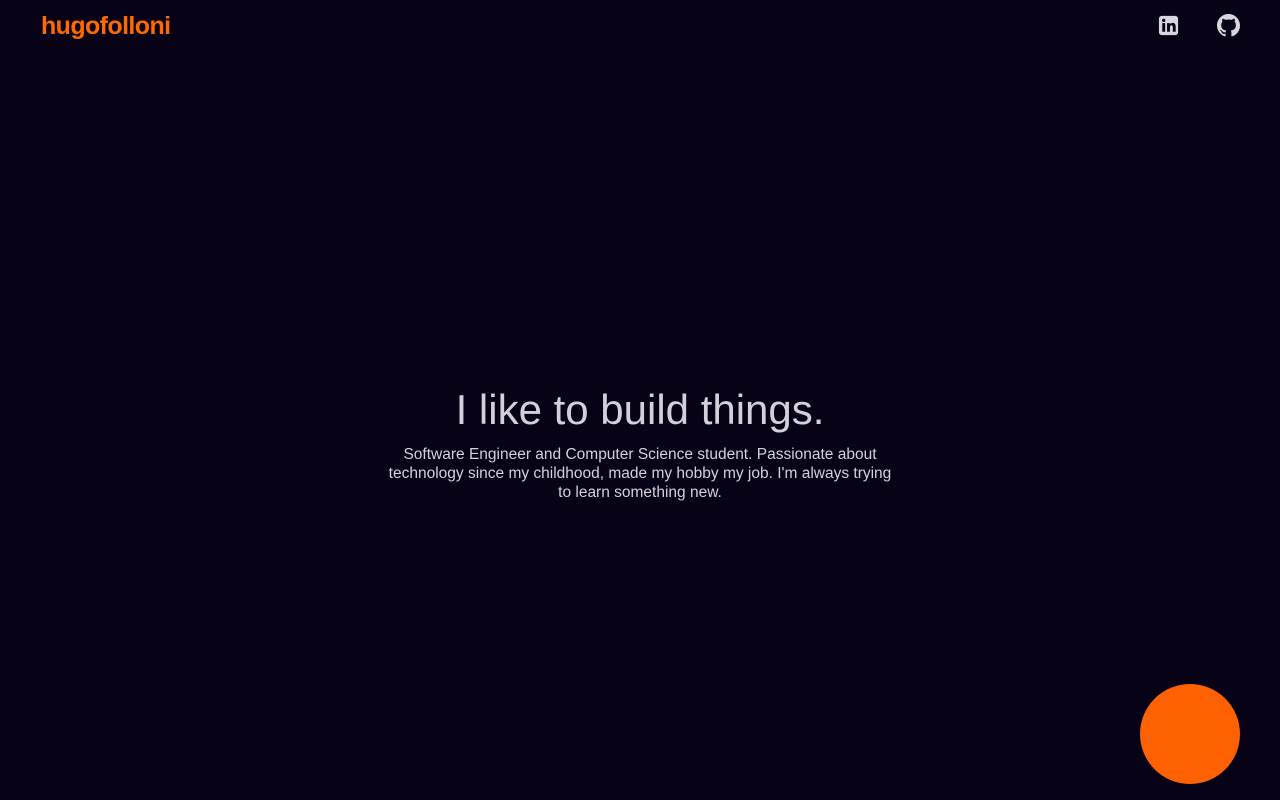  I want to click on hero-title: I like to build things., so click(640, 409).